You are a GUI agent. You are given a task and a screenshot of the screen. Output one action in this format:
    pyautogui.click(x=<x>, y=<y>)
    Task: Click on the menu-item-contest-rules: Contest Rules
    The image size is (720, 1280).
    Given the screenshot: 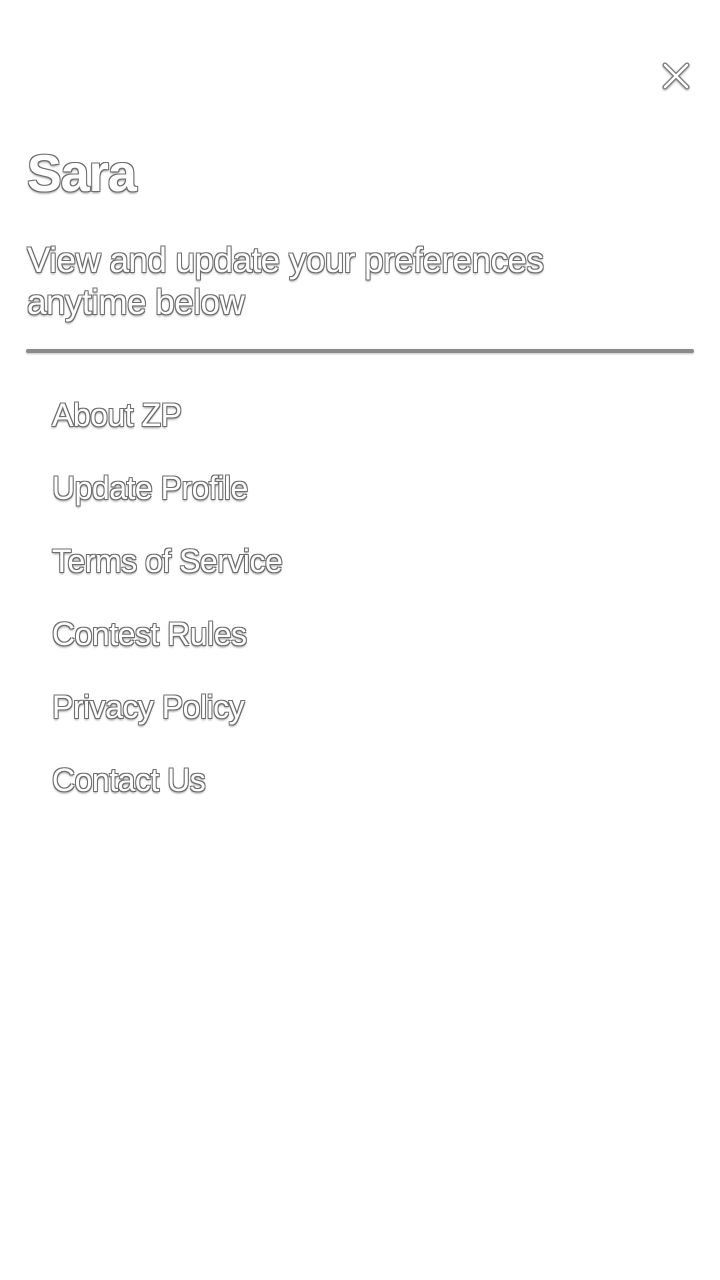 What is the action you would take?
    pyautogui.click(x=167, y=642)
    